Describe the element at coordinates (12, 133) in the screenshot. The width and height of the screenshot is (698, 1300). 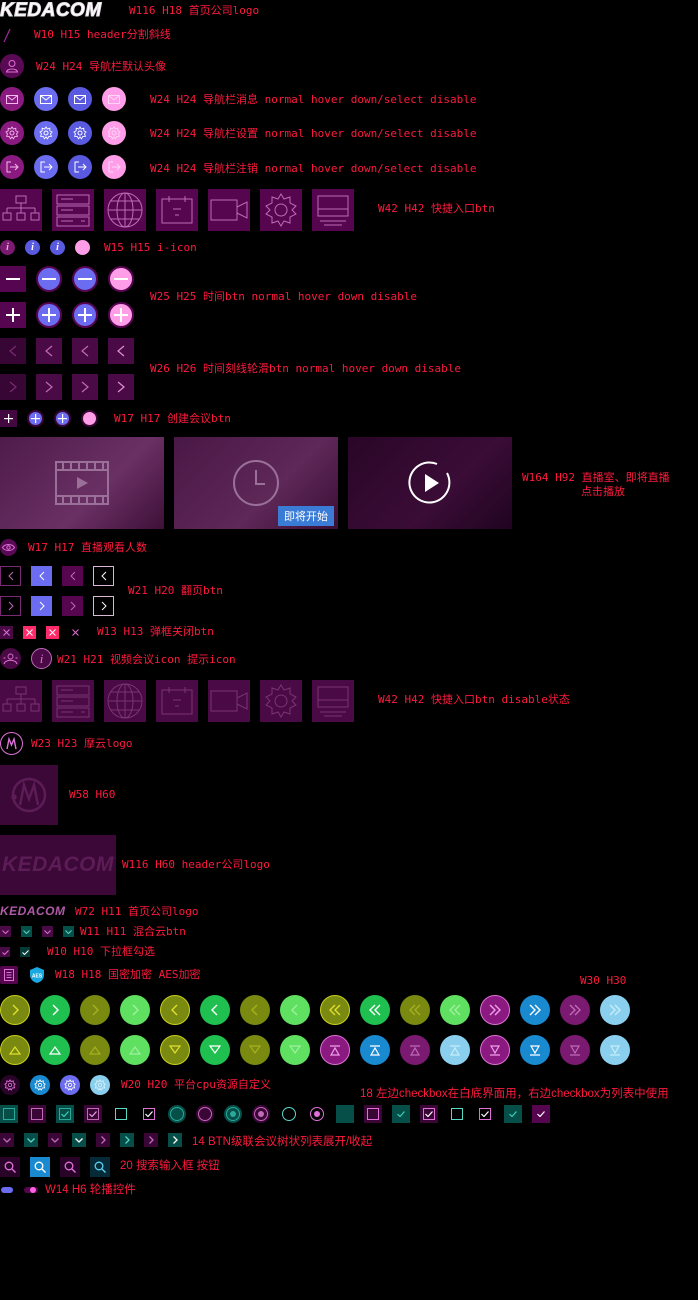
I see `gear-icon-normal` at that location.